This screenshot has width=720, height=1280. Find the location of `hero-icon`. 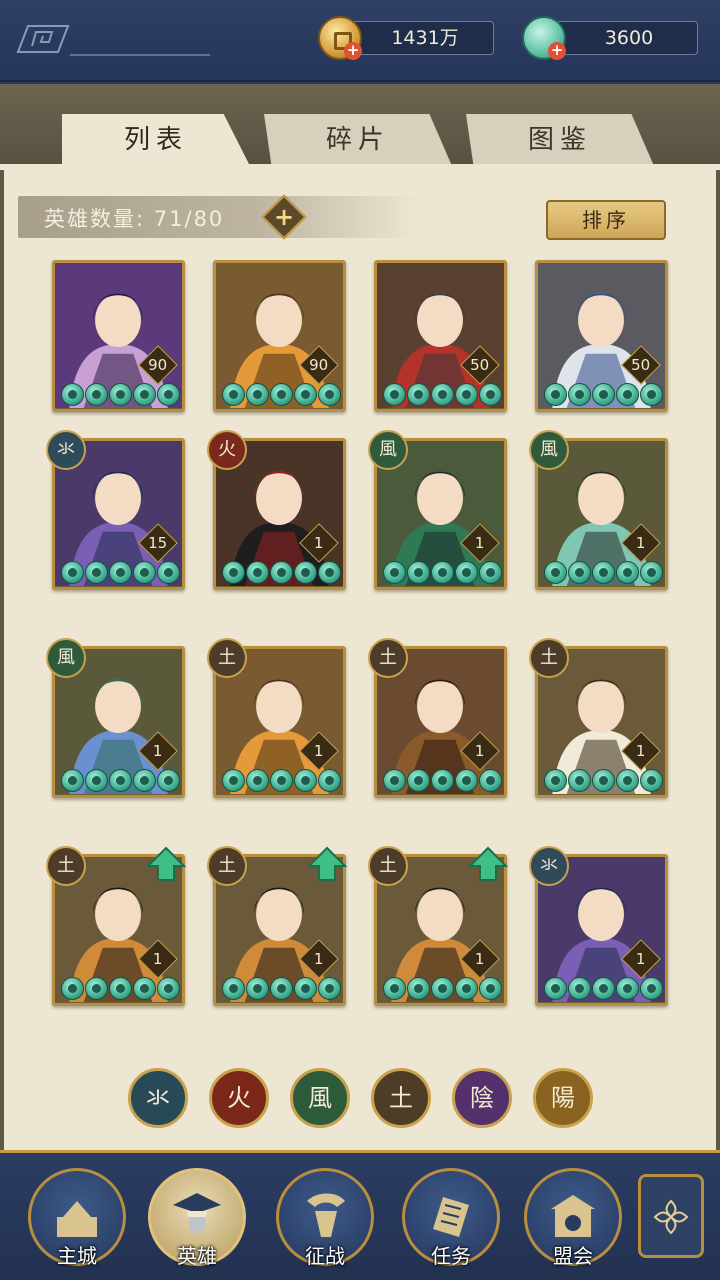

hero-icon is located at coordinates (197, 1213).